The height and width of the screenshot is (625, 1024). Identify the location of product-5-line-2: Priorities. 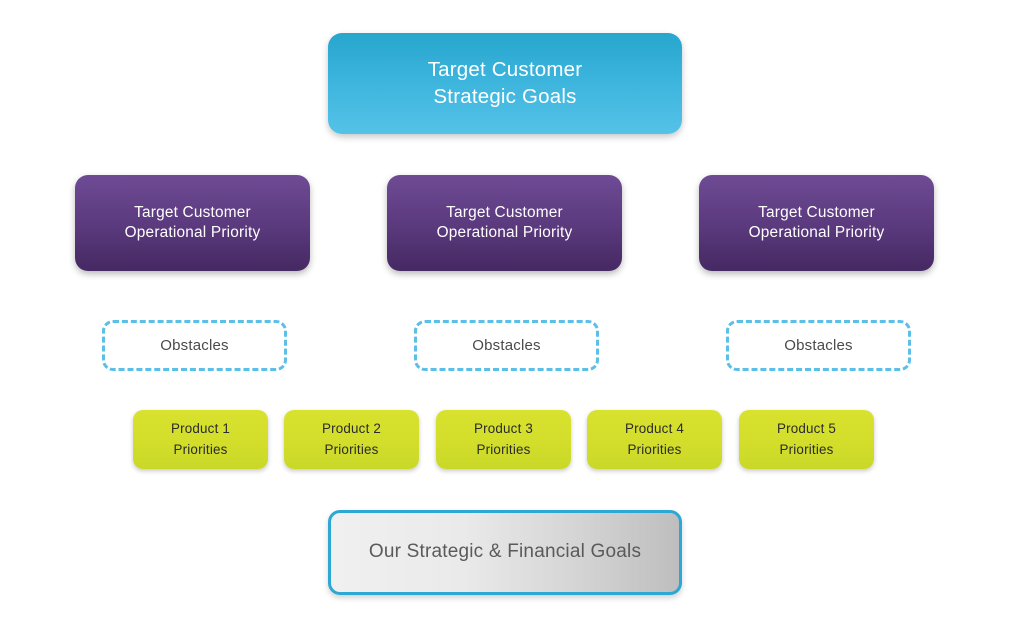
(806, 449).